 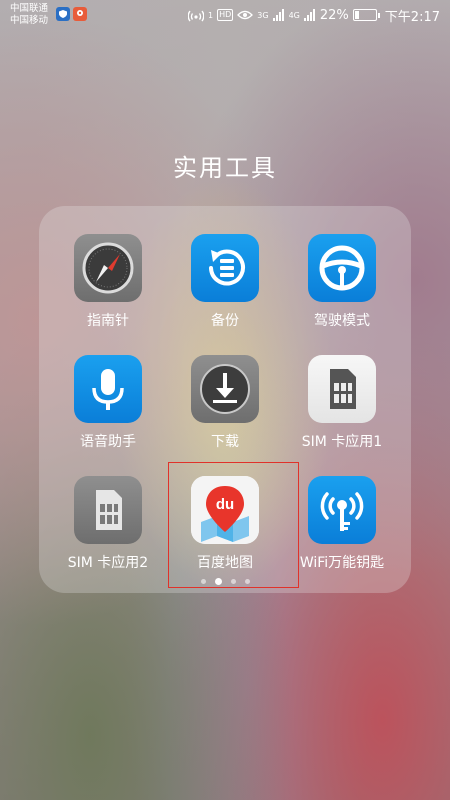 I want to click on battery-fill, so click(x=356, y=15).